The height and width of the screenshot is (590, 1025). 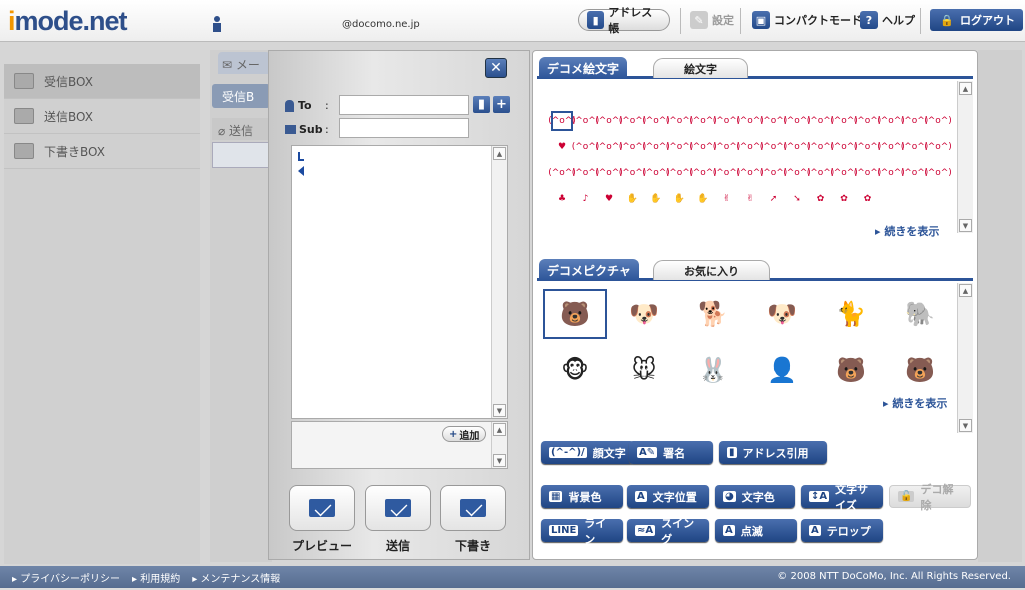 What do you see at coordinates (501, 104) in the screenshot?
I see `add-recipient-button: +` at bounding box center [501, 104].